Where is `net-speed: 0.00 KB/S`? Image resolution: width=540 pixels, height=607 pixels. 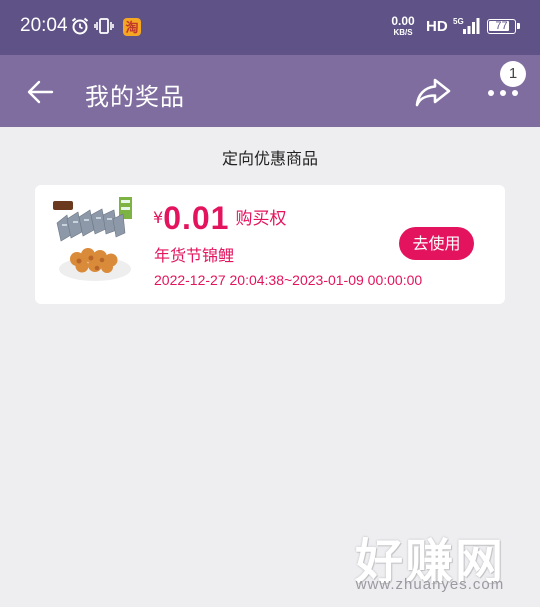
net-speed: 0.00 KB/S is located at coordinates (403, 26).